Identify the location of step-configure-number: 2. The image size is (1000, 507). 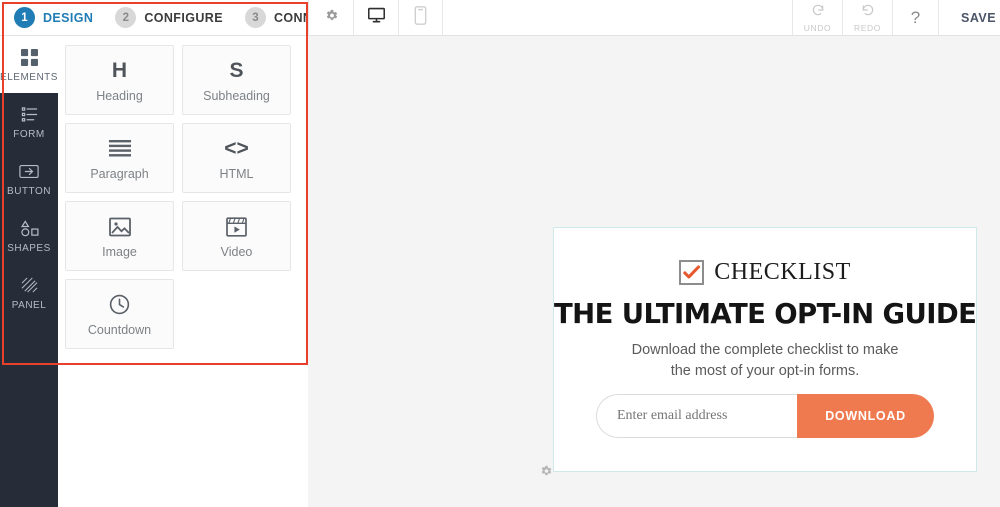
(126, 17).